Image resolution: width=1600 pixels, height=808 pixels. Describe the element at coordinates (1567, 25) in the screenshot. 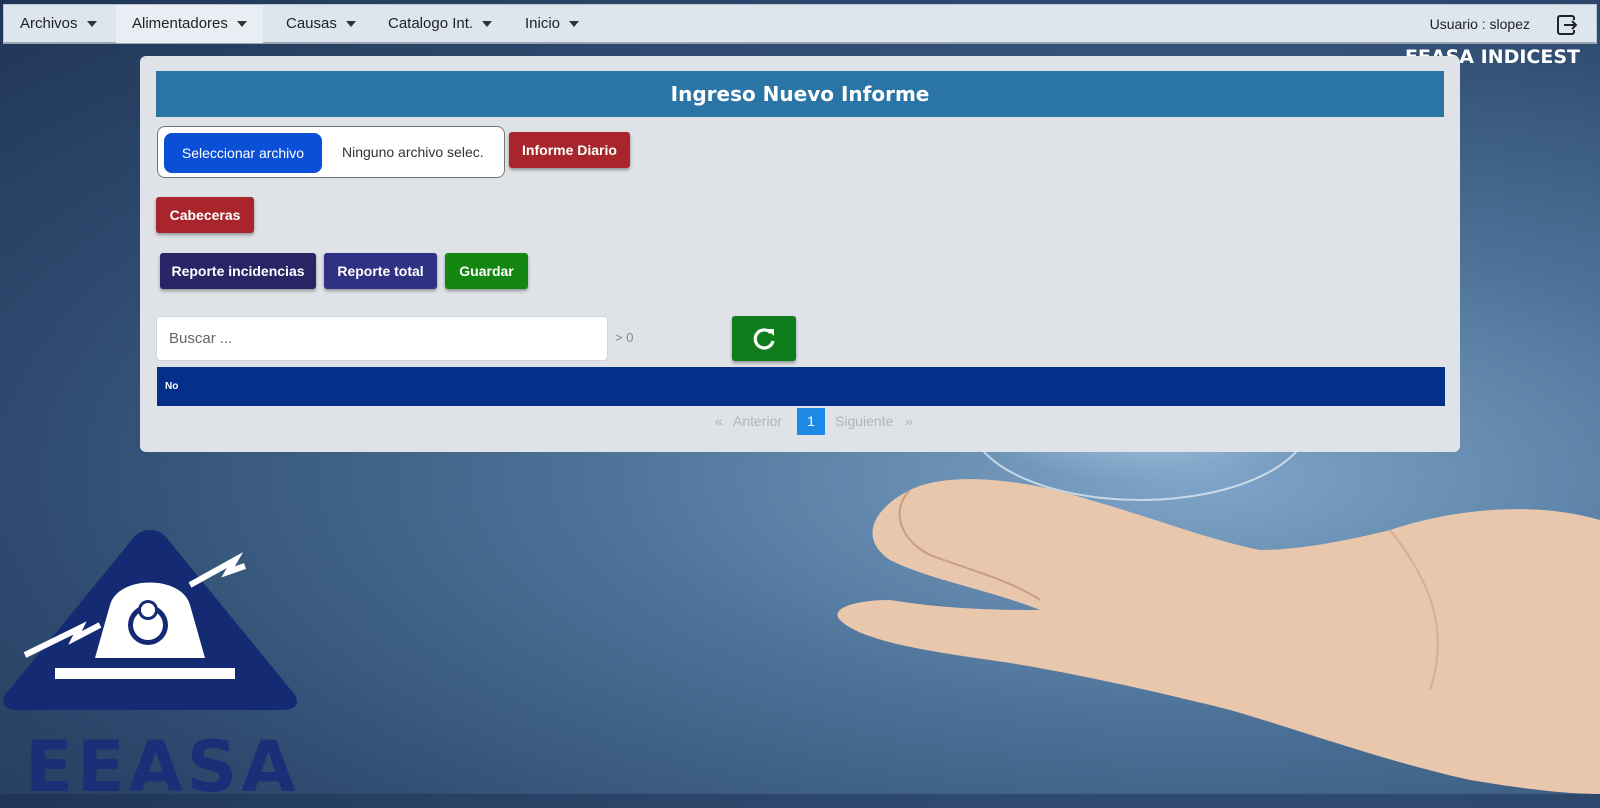

I see `logout-icon` at that location.